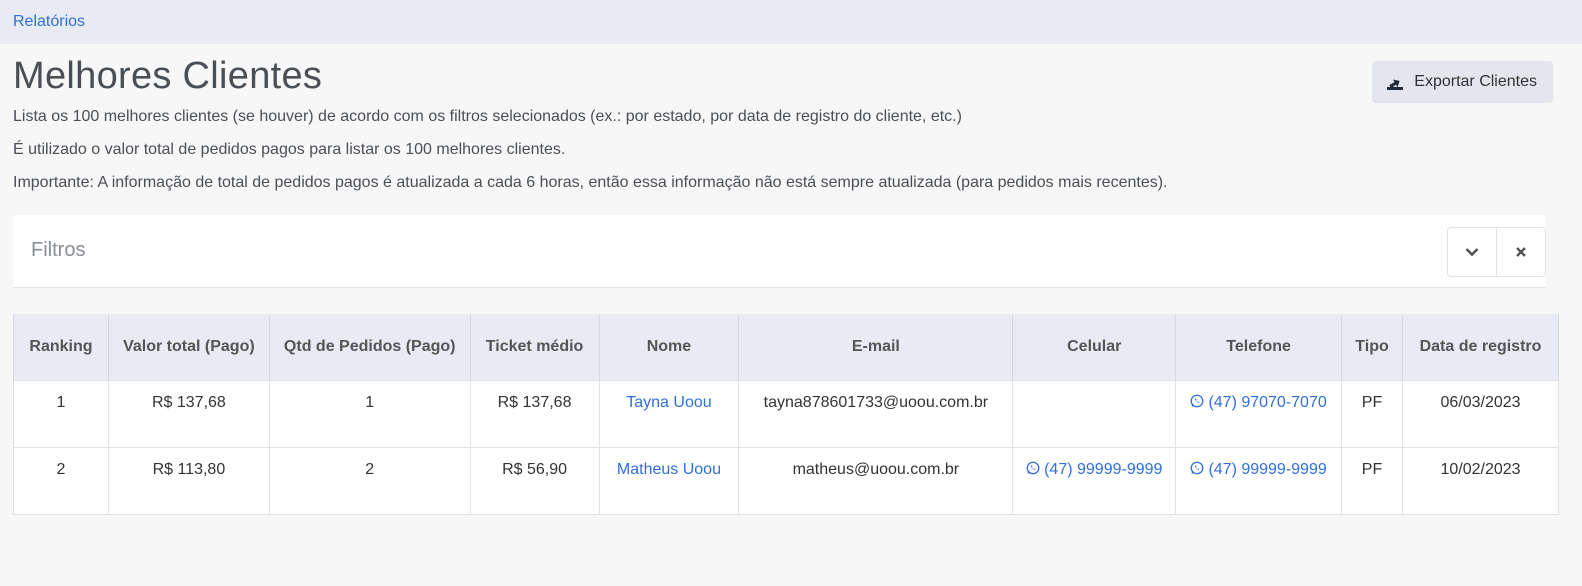  I want to click on cell-ticket-medio: R$ 56,90, so click(534, 481).